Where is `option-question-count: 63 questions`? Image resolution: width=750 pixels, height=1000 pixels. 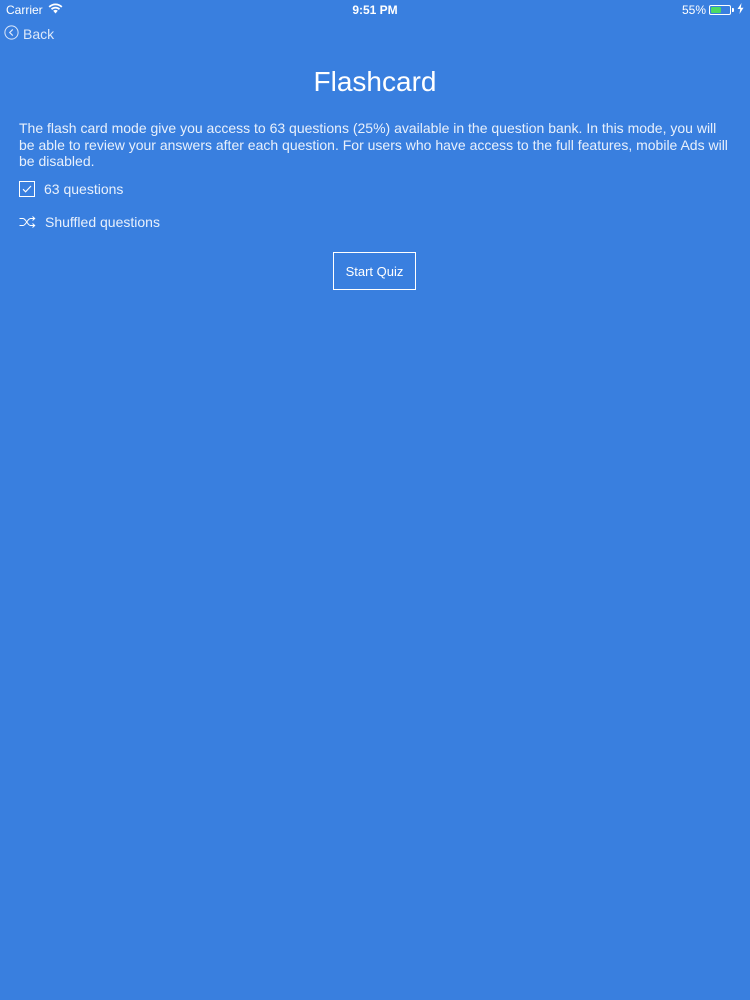
option-question-count: 63 questions is located at coordinates (71, 189).